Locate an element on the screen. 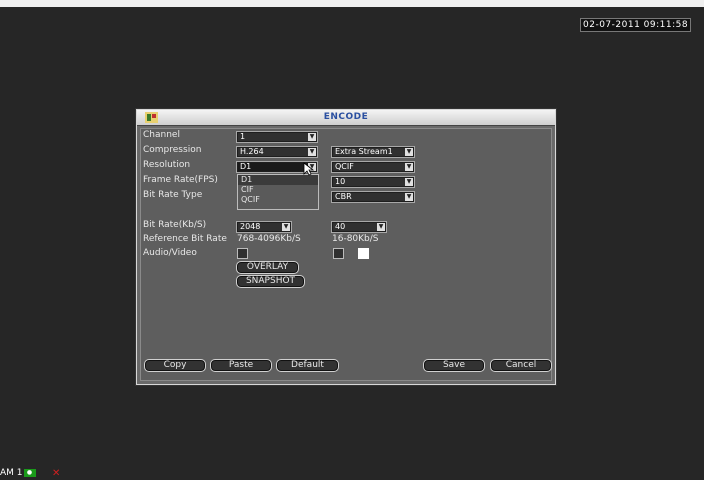  resolution-label: Resolution is located at coordinates (167, 165).